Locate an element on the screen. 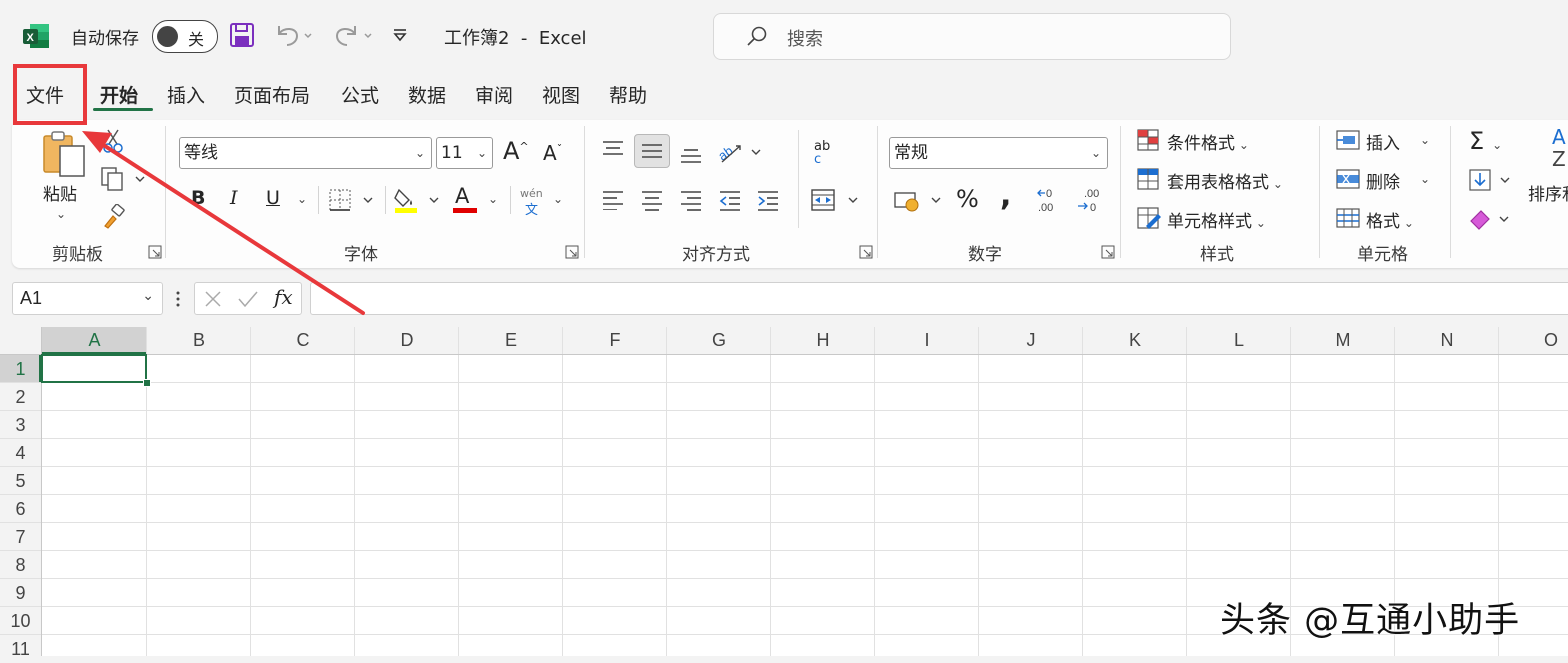  autosum-button: Σ ⌄ is located at coordinates (1485, 141).